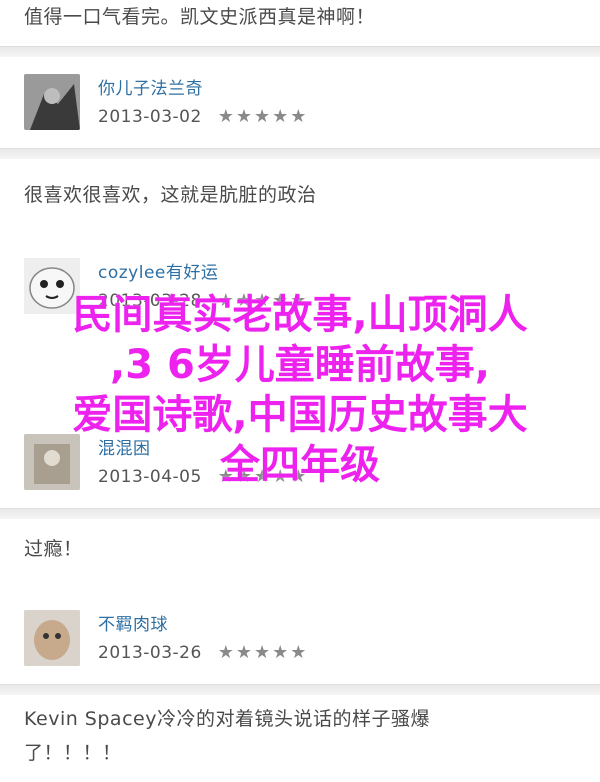  What do you see at coordinates (304, 641) in the screenshot?
I see `comment-author-row: 不羁肉球 2013-03-26 ★★★★★` at bounding box center [304, 641].